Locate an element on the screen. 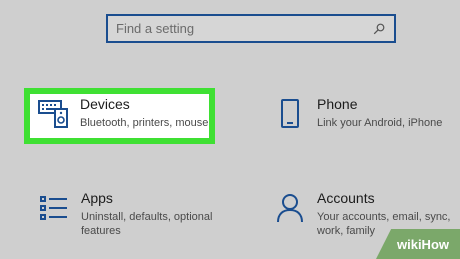 The width and height of the screenshot is (460, 259). accounts-icon is located at coordinates (290, 208).